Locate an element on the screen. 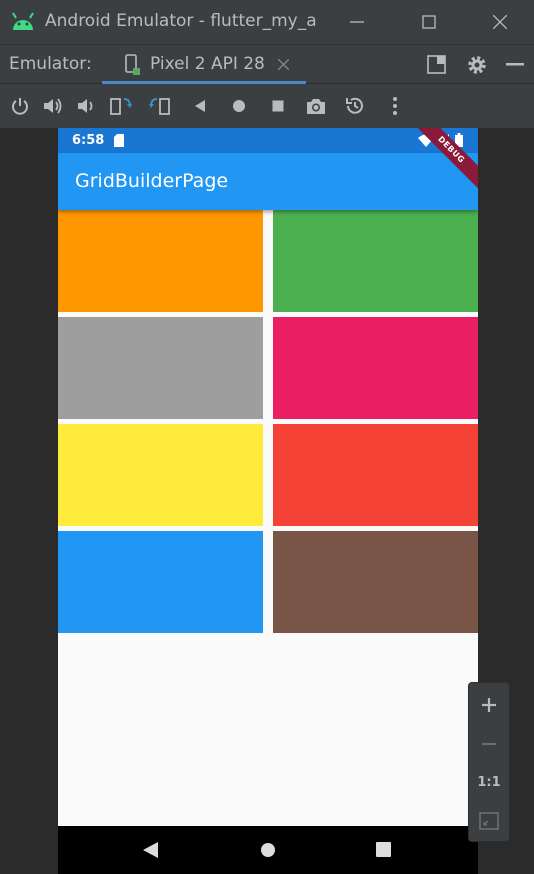 The height and width of the screenshot is (874, 534). zoom-actual-size-button: 1:1 is located at coordinates (489, 782).